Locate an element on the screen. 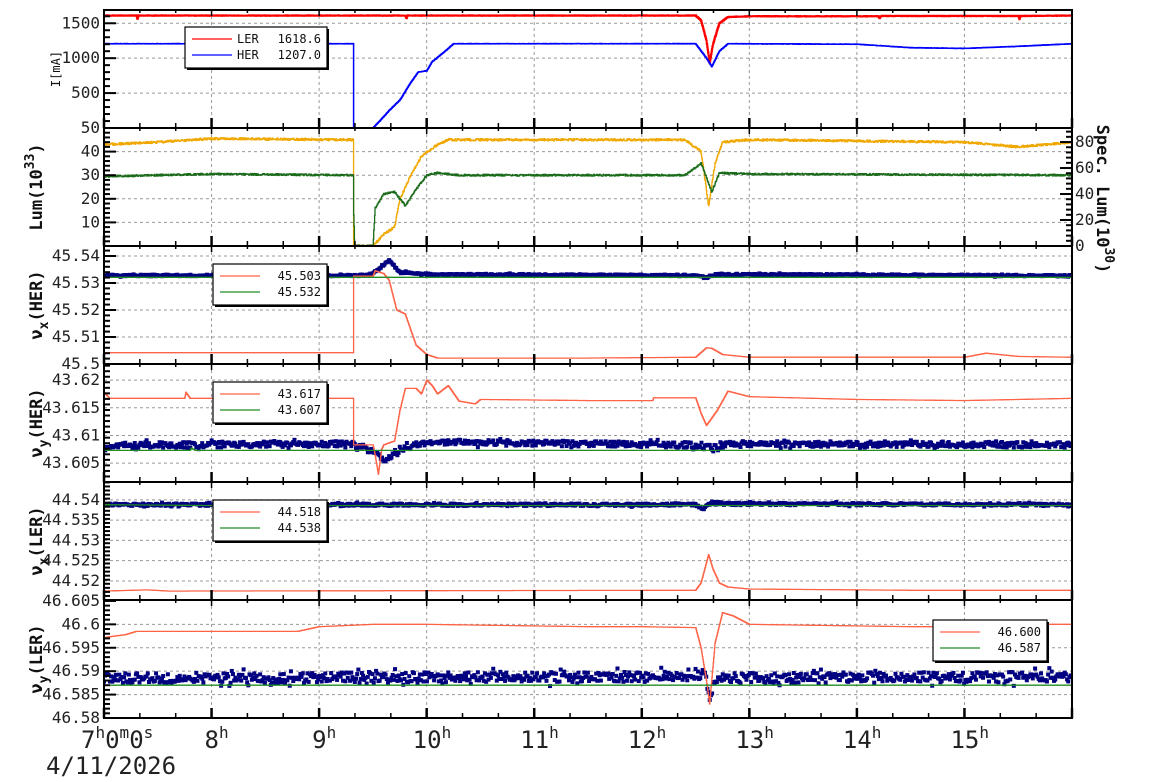 Image resolution: width=1154 pixels, height=782 pixels. x-tick-label: 14h is located at coordinates (862, 738).